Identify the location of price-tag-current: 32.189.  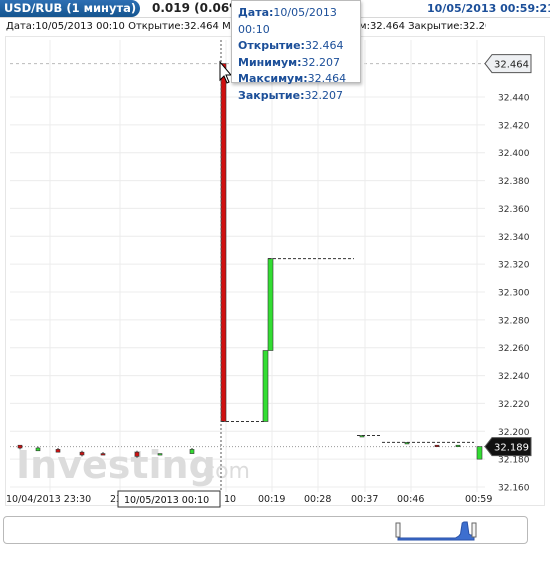
(511, 448).